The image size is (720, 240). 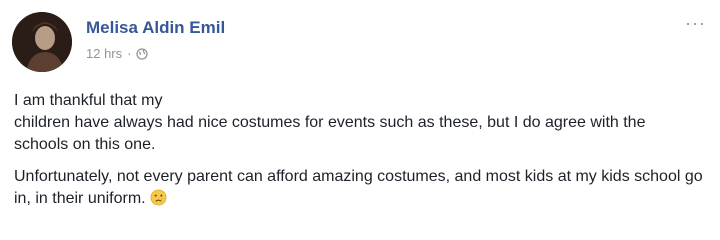 What do you see at coordinates (104, 53) in the screenshot?
I see `post-timestamp: 12 hrs` at bounding box center [104, 53].